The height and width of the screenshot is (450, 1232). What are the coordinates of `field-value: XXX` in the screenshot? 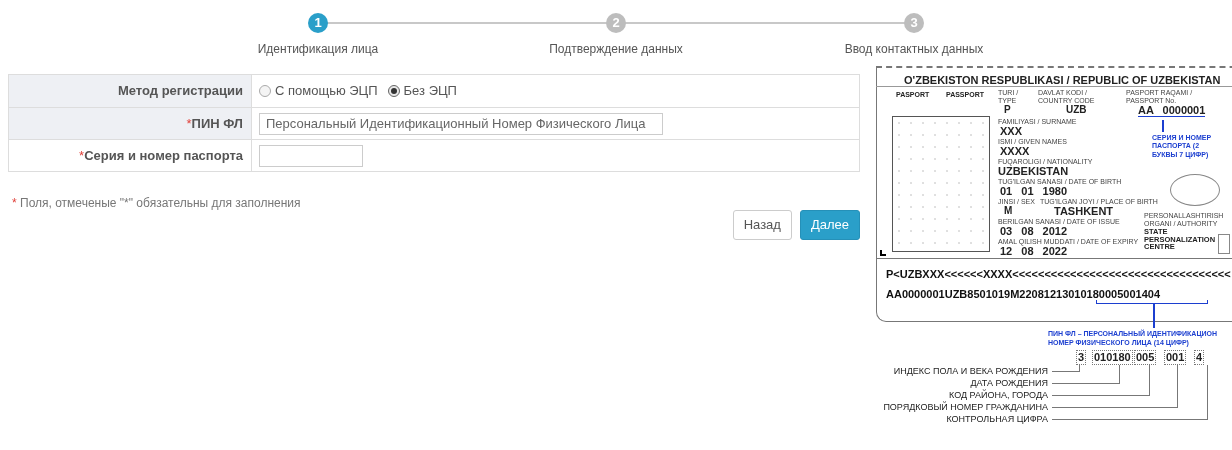 It's located at (1011, 131).